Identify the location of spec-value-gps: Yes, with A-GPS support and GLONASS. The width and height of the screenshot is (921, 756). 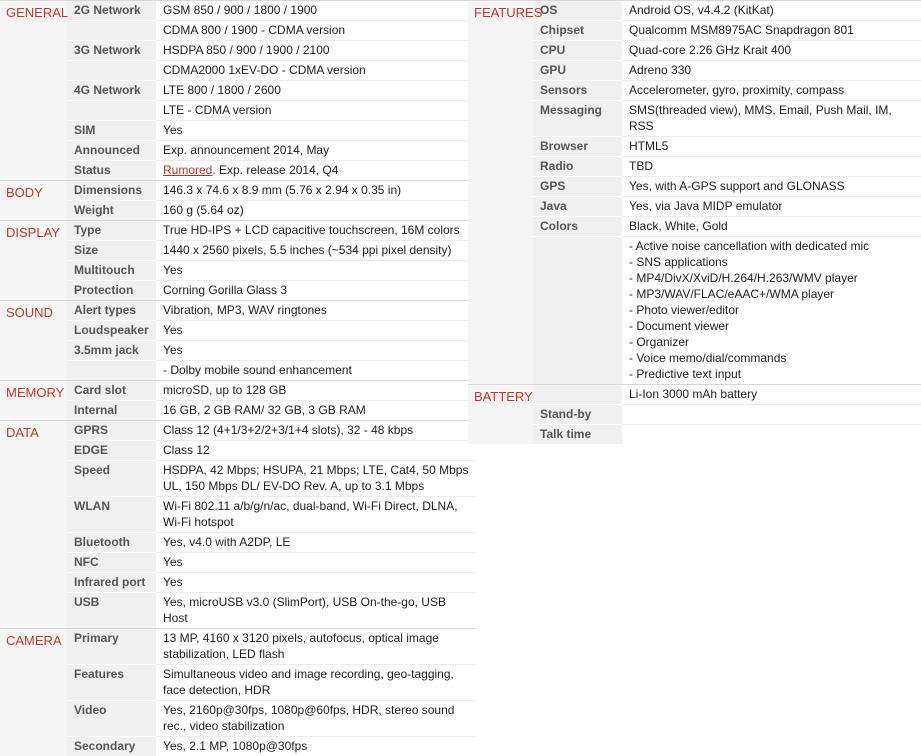
(771, 187).